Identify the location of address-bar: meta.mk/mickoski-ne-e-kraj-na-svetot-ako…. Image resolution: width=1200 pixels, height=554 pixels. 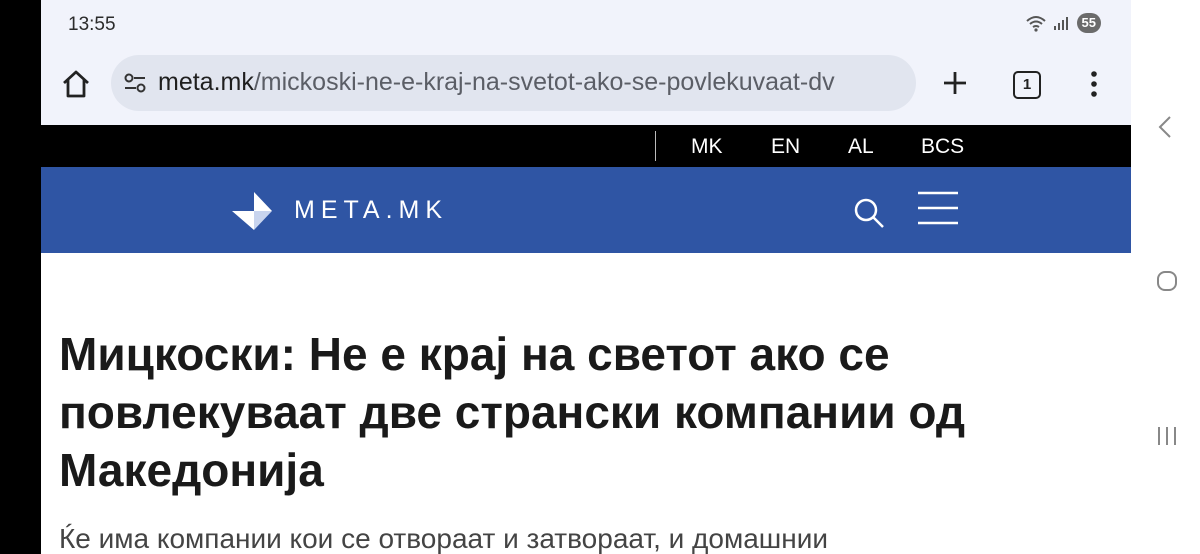
(513, 83).